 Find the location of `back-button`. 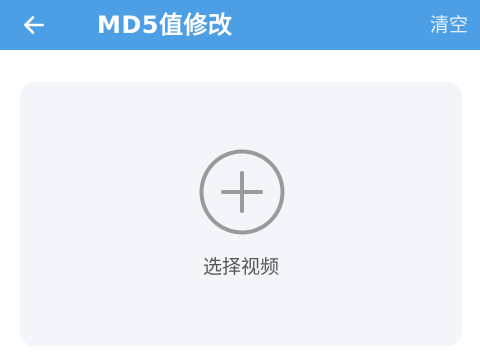

back-button is located at coordinates (34, 25).